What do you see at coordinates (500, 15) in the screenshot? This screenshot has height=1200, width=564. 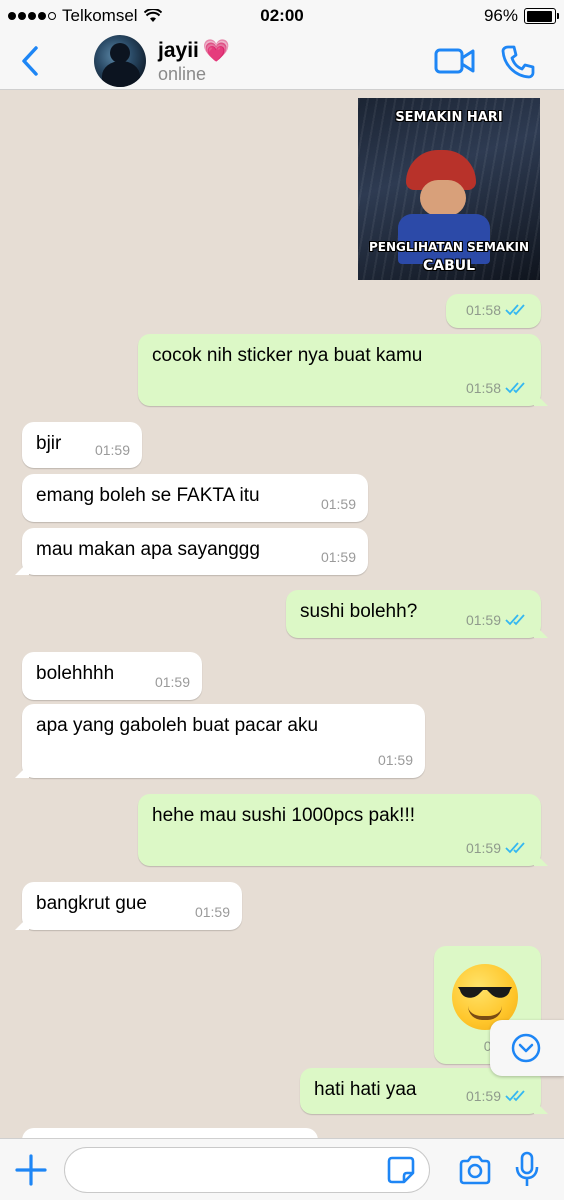 I see `battery-percent: 96%` at bounding box center [500, 15].